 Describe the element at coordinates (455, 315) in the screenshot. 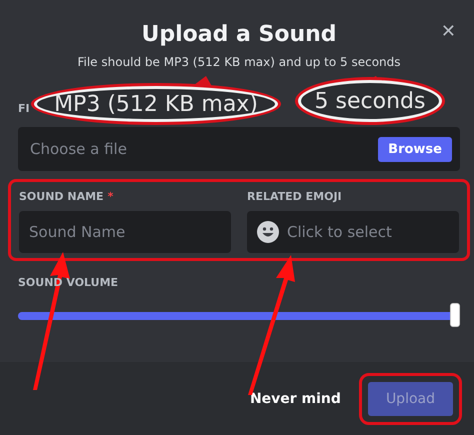

I see `slider-handle` at that location.